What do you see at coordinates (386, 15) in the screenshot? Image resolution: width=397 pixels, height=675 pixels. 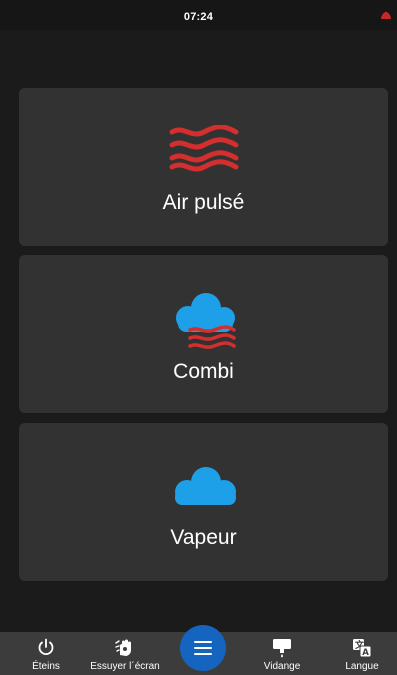 I see `alert-icon` at bounding box center [386, 15].